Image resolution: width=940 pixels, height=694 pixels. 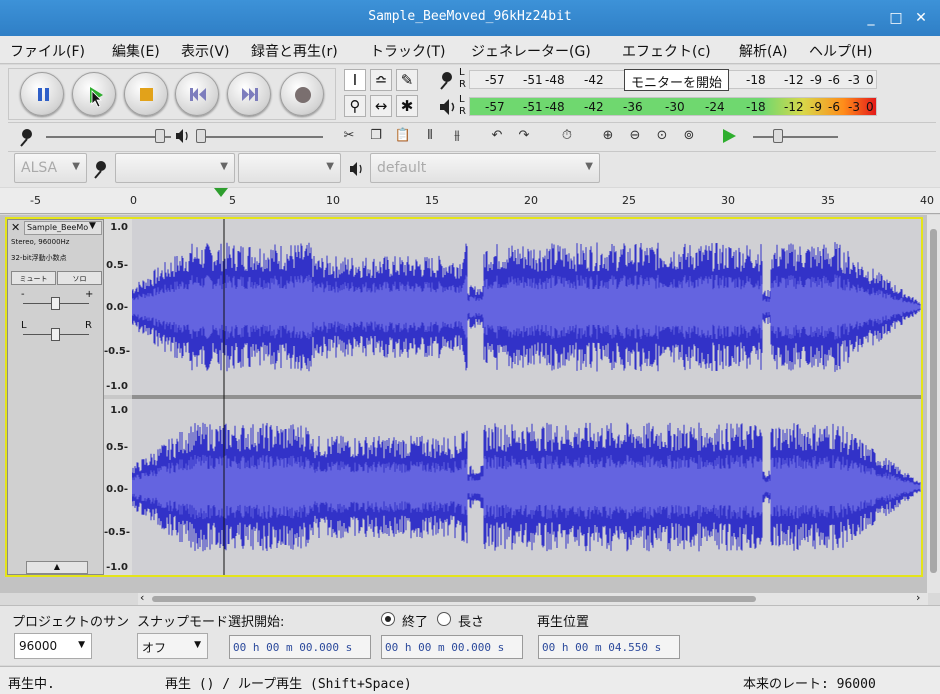 What do you see at coordinates (462, 99) in the screenshot?
I see `playback-meter-l-label: L` at bounding box center [462, 99].